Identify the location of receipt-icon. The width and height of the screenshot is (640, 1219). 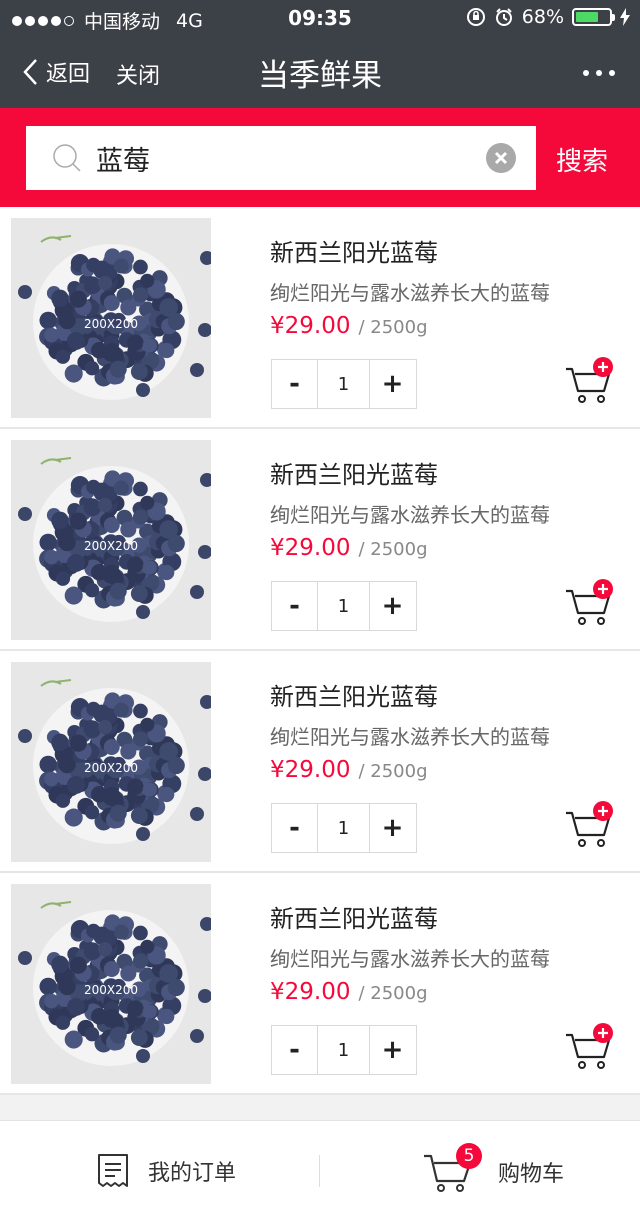
(113, 1170).